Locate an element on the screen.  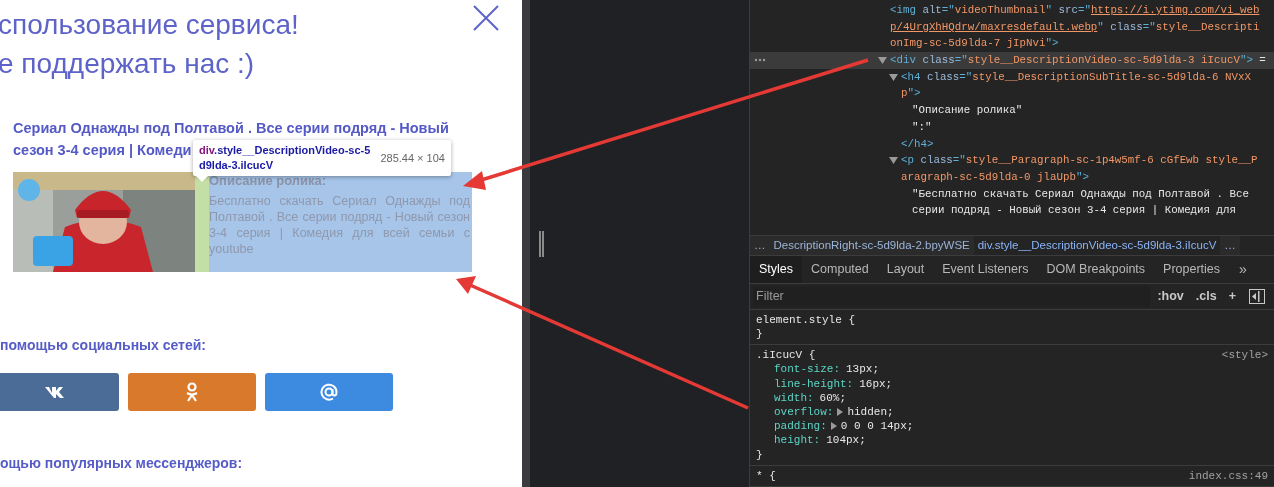
toolbar-button: + is located at coordinates (1232, 296).